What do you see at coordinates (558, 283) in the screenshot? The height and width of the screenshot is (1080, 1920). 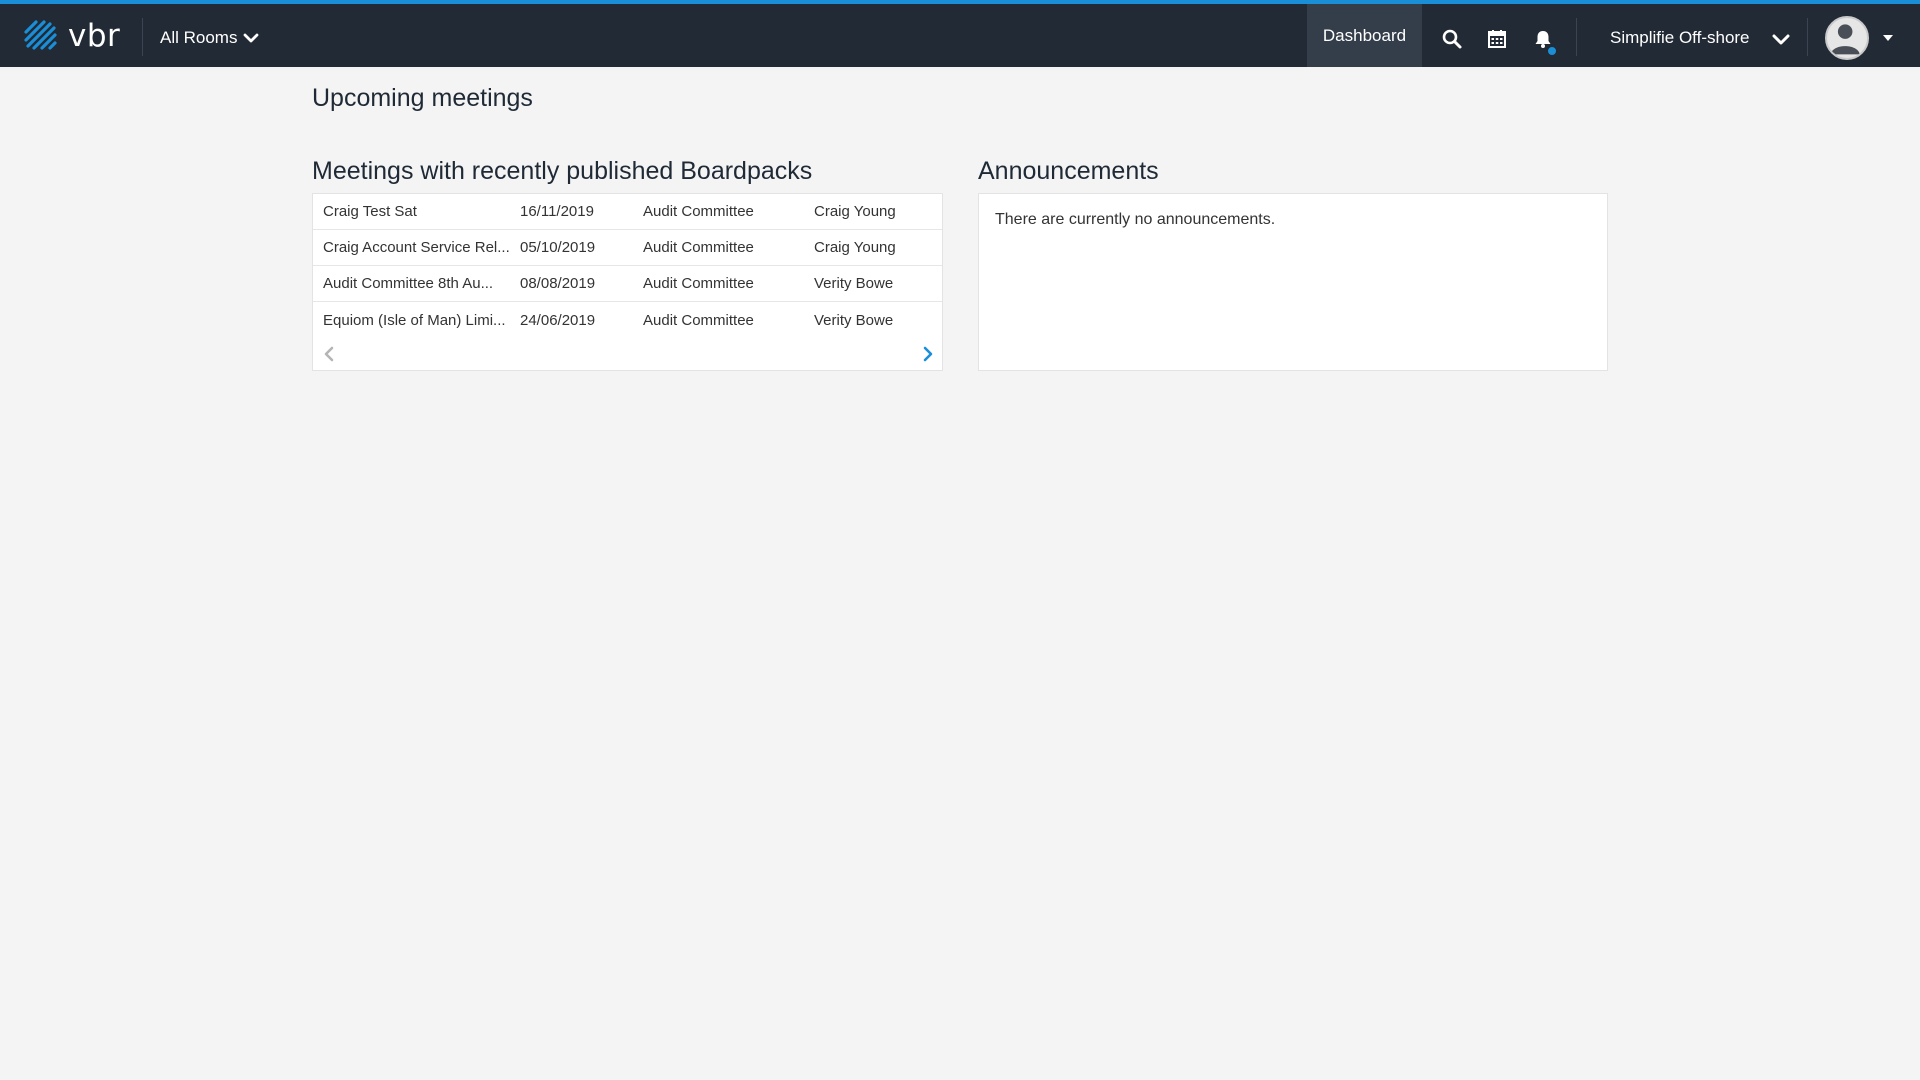 I see `meeting-date: 08/08/2019` at bounding box center [558, 283].